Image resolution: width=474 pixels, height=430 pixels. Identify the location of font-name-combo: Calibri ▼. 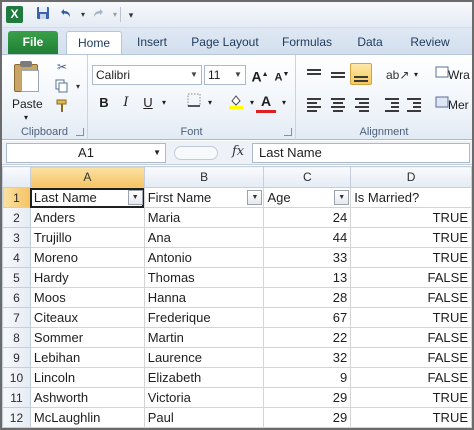
(147, 75).